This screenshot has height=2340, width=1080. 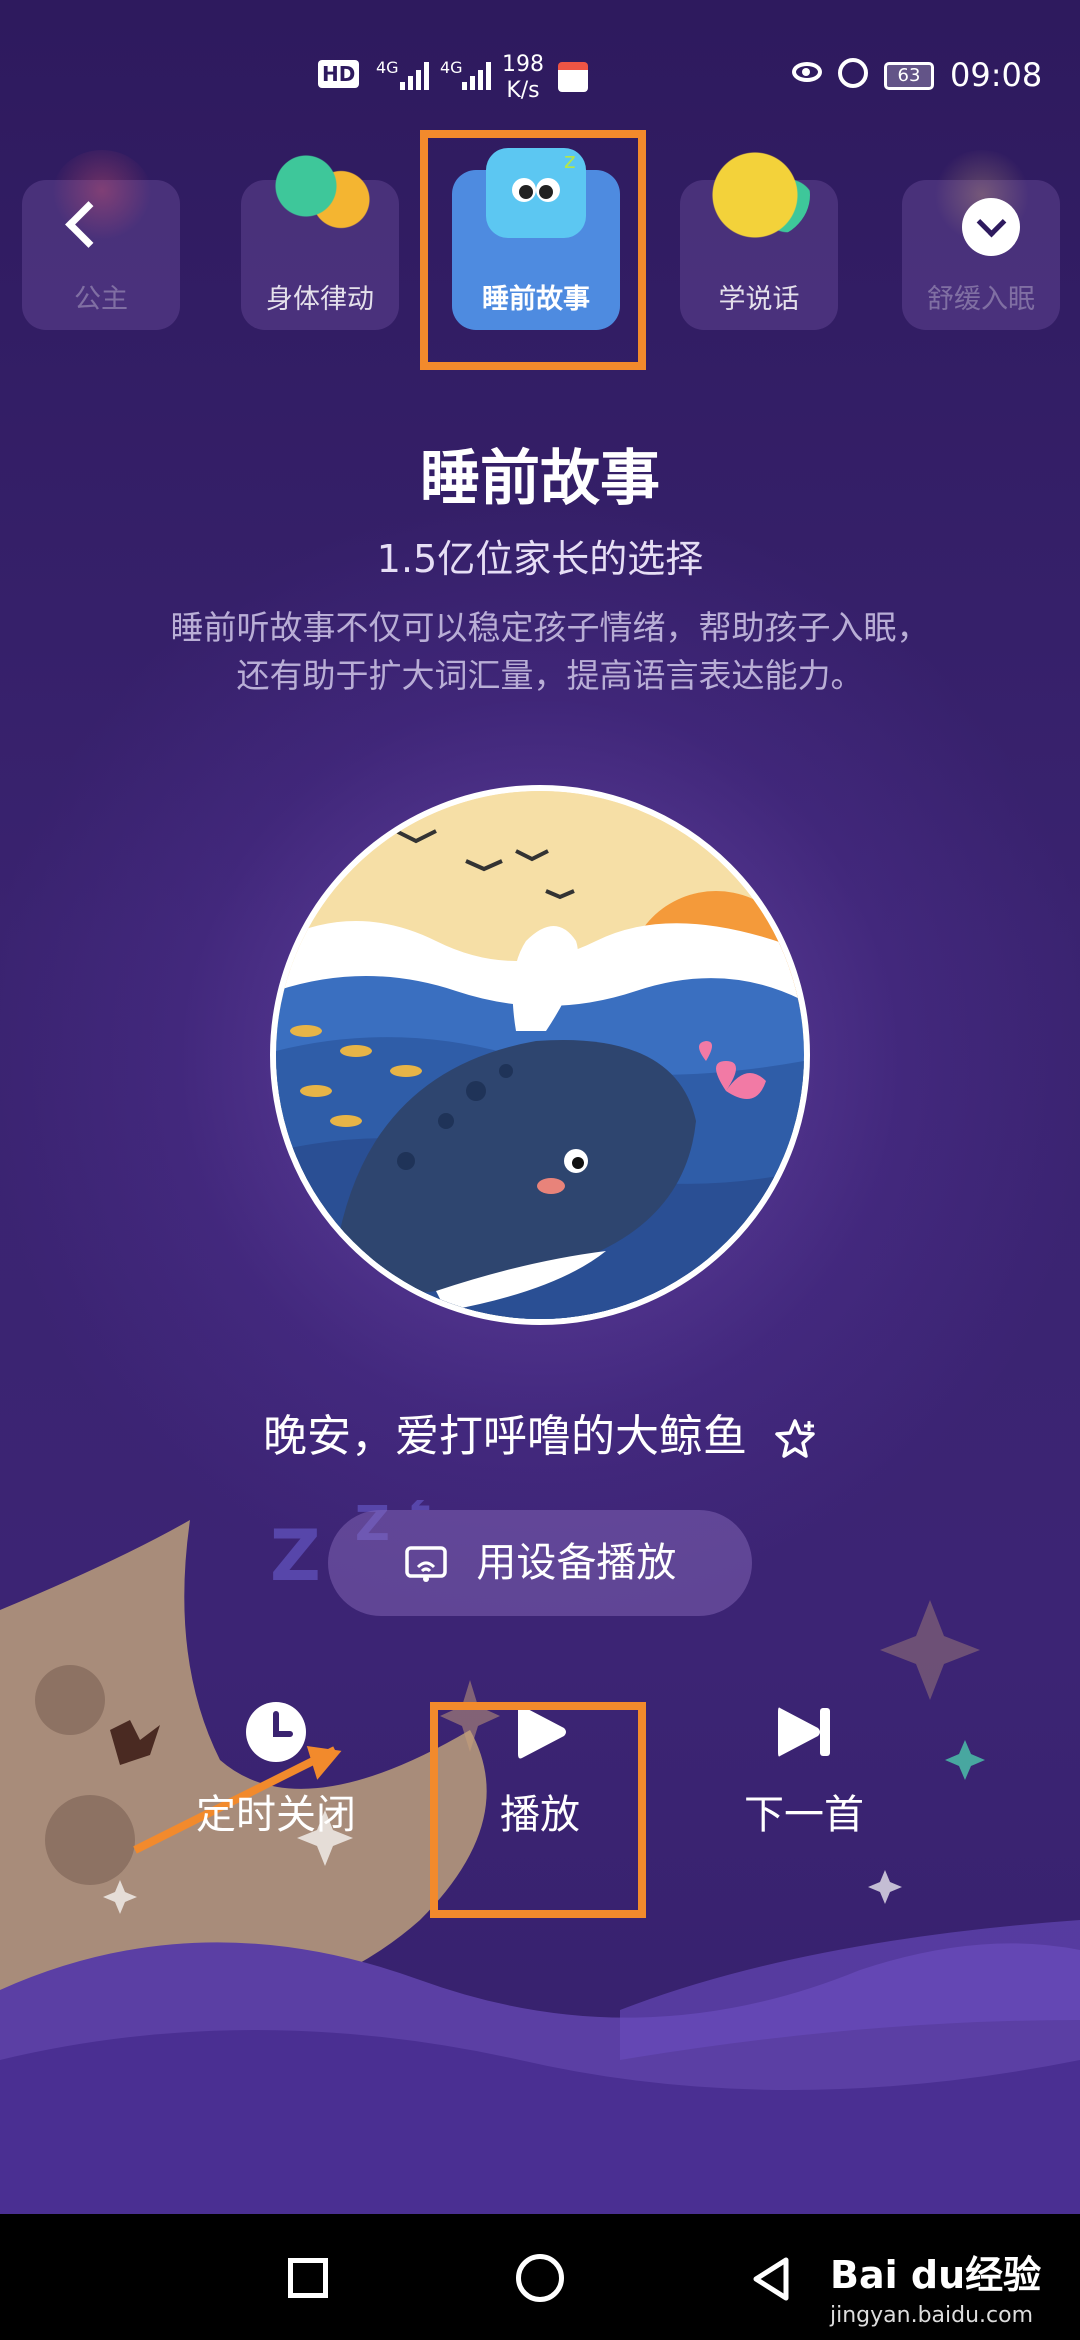 I want to click on status-bar: HD 4G 4G 198 K/s 63 09:08, so click(x=540, y=75).